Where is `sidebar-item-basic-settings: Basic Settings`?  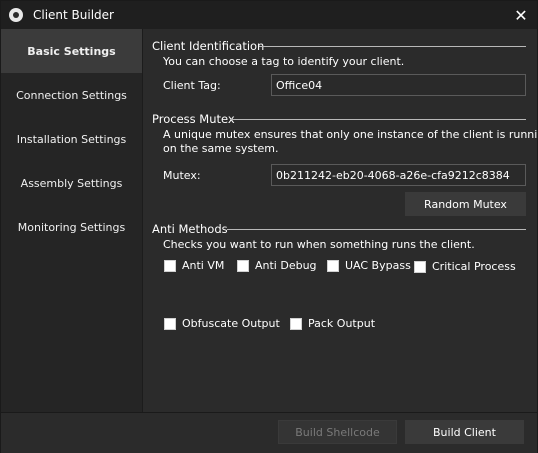
sidebar-item-basic-settings: Basic Settings is located at coordinates (71, 51).